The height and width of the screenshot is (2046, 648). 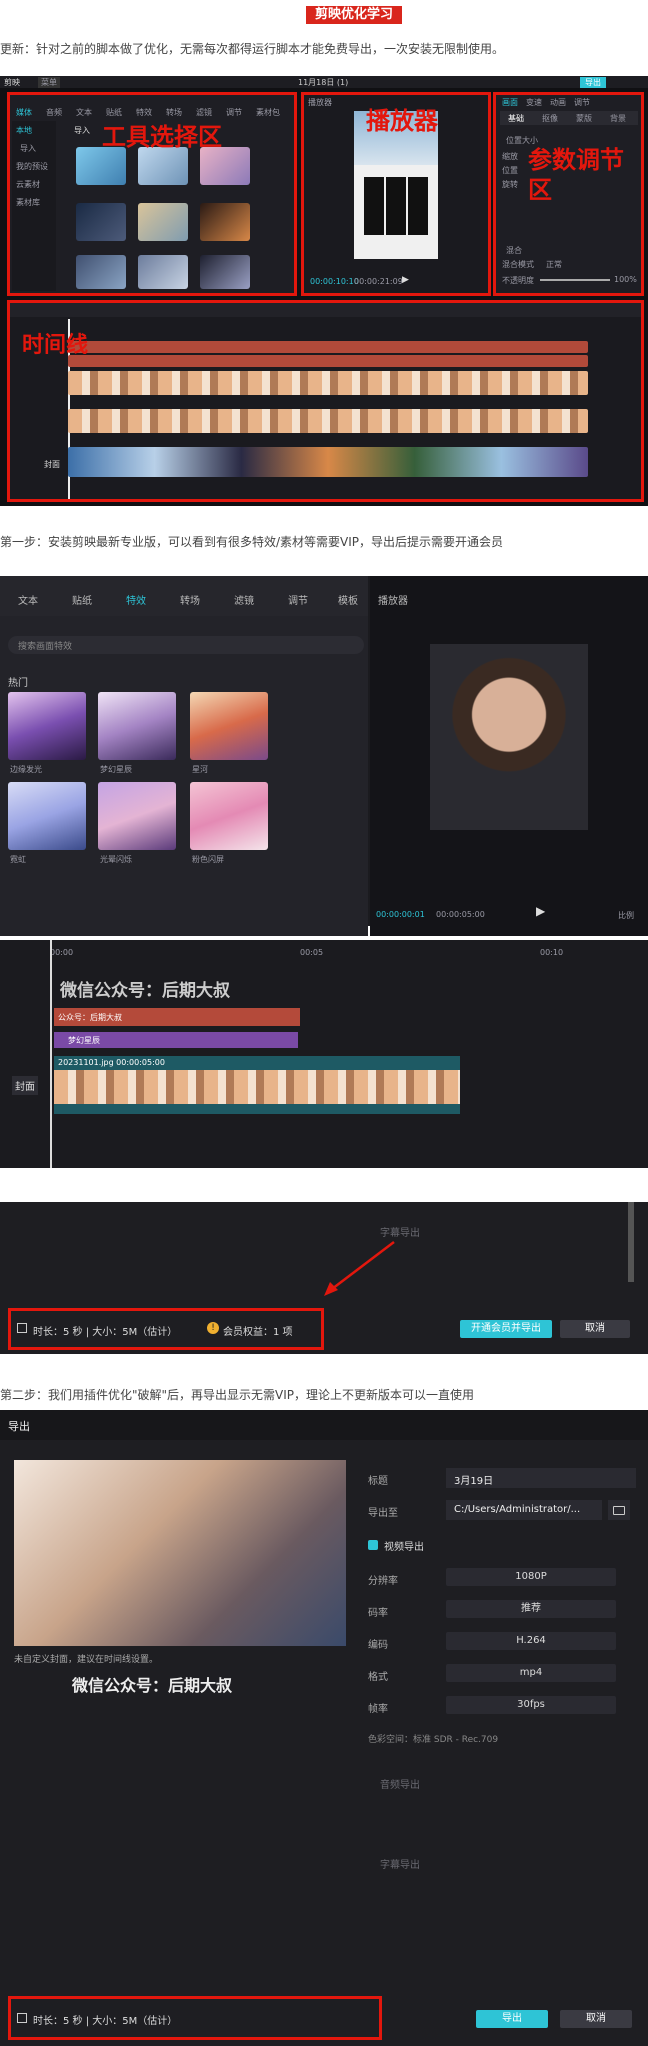 I want to click on resolution-label: 分辨率, so click(x=383, y=1581).